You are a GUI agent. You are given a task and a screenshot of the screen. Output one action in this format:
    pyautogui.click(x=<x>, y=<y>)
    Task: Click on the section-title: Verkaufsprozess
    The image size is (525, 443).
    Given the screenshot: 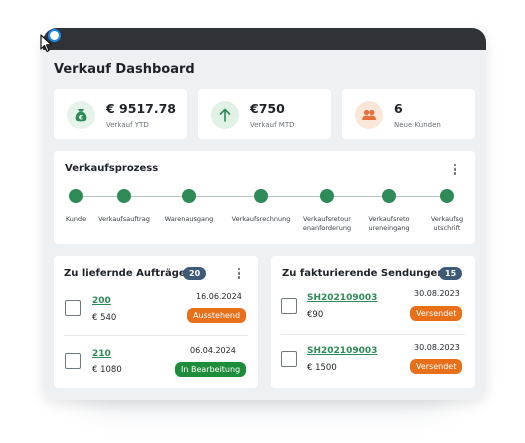 What is the action you would take?
    pyautogui.click(x=112, y=168)
    